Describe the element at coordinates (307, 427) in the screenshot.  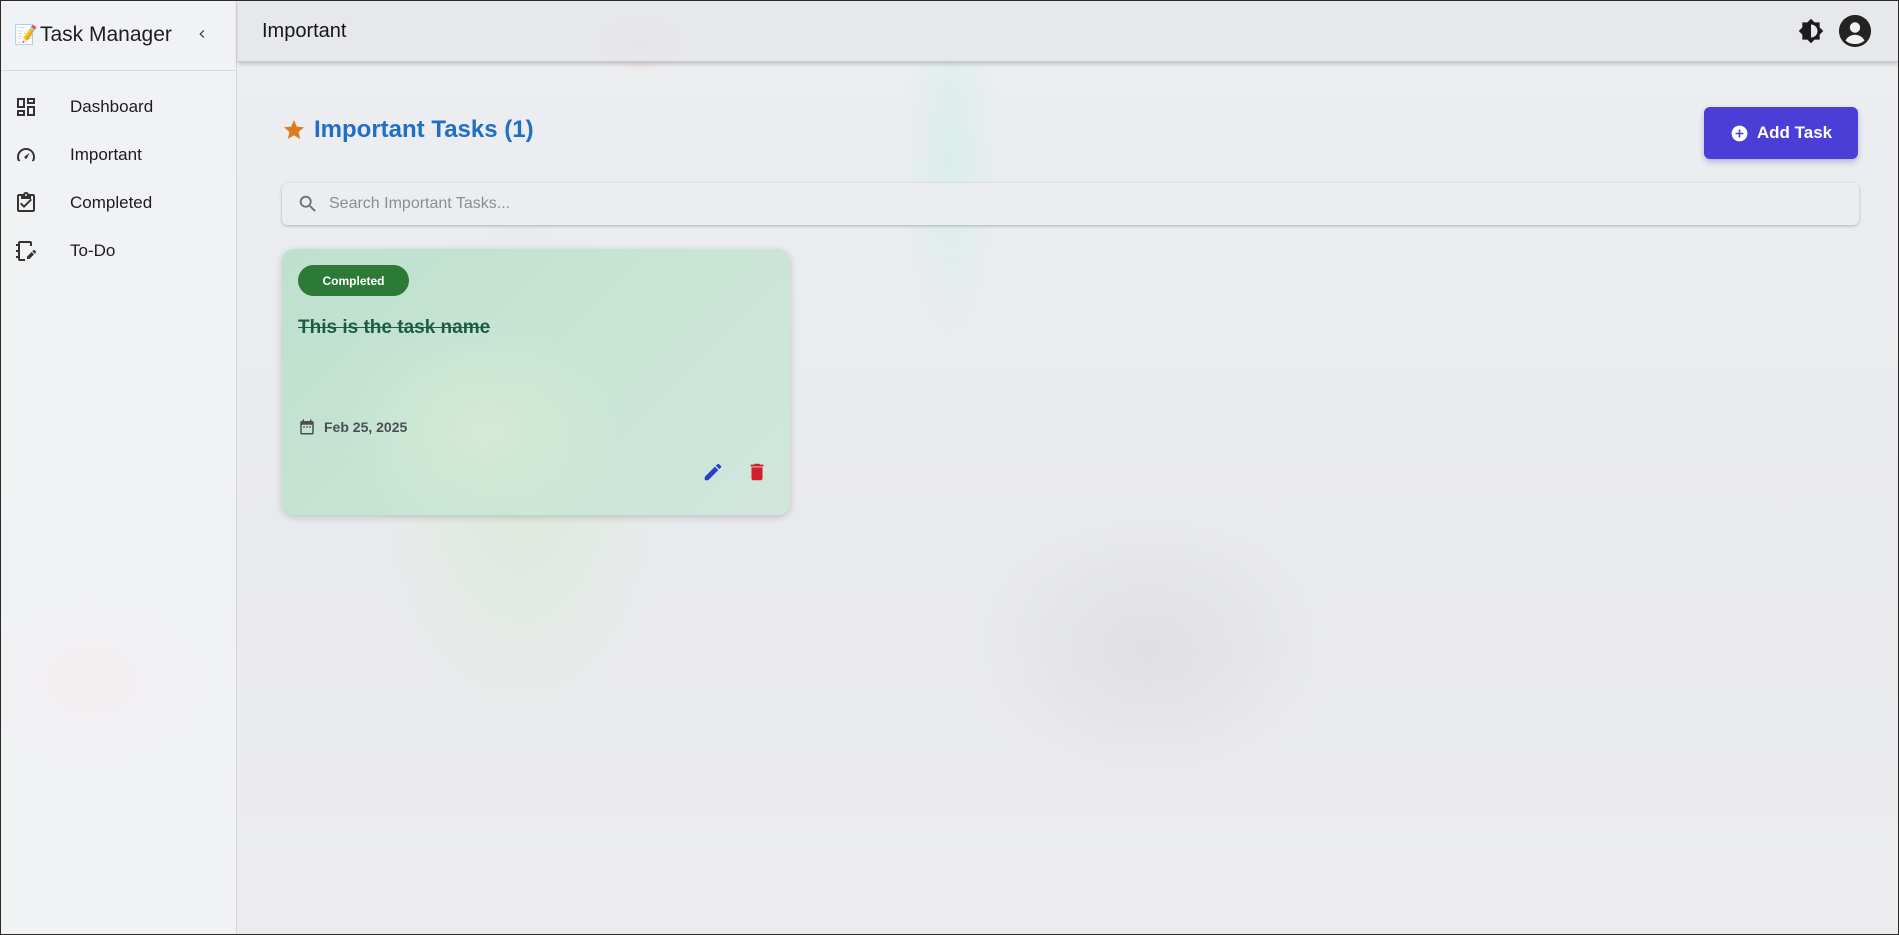
I see `calendar-icon` at that location.